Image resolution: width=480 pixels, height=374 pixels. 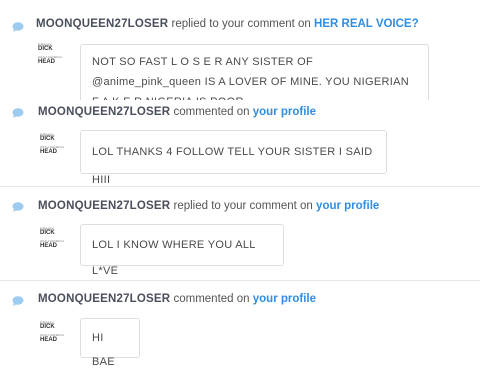 I want to click on comment-text: LOL I KNOW WHERE YOU ALL L*VE, so click(x=182, y=250).